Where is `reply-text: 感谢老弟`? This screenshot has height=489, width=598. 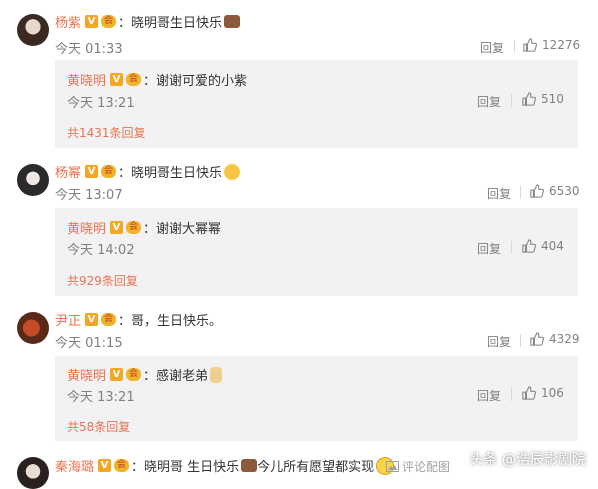
reply-text: 感谢老弟 is located at coordinates (182, 376).